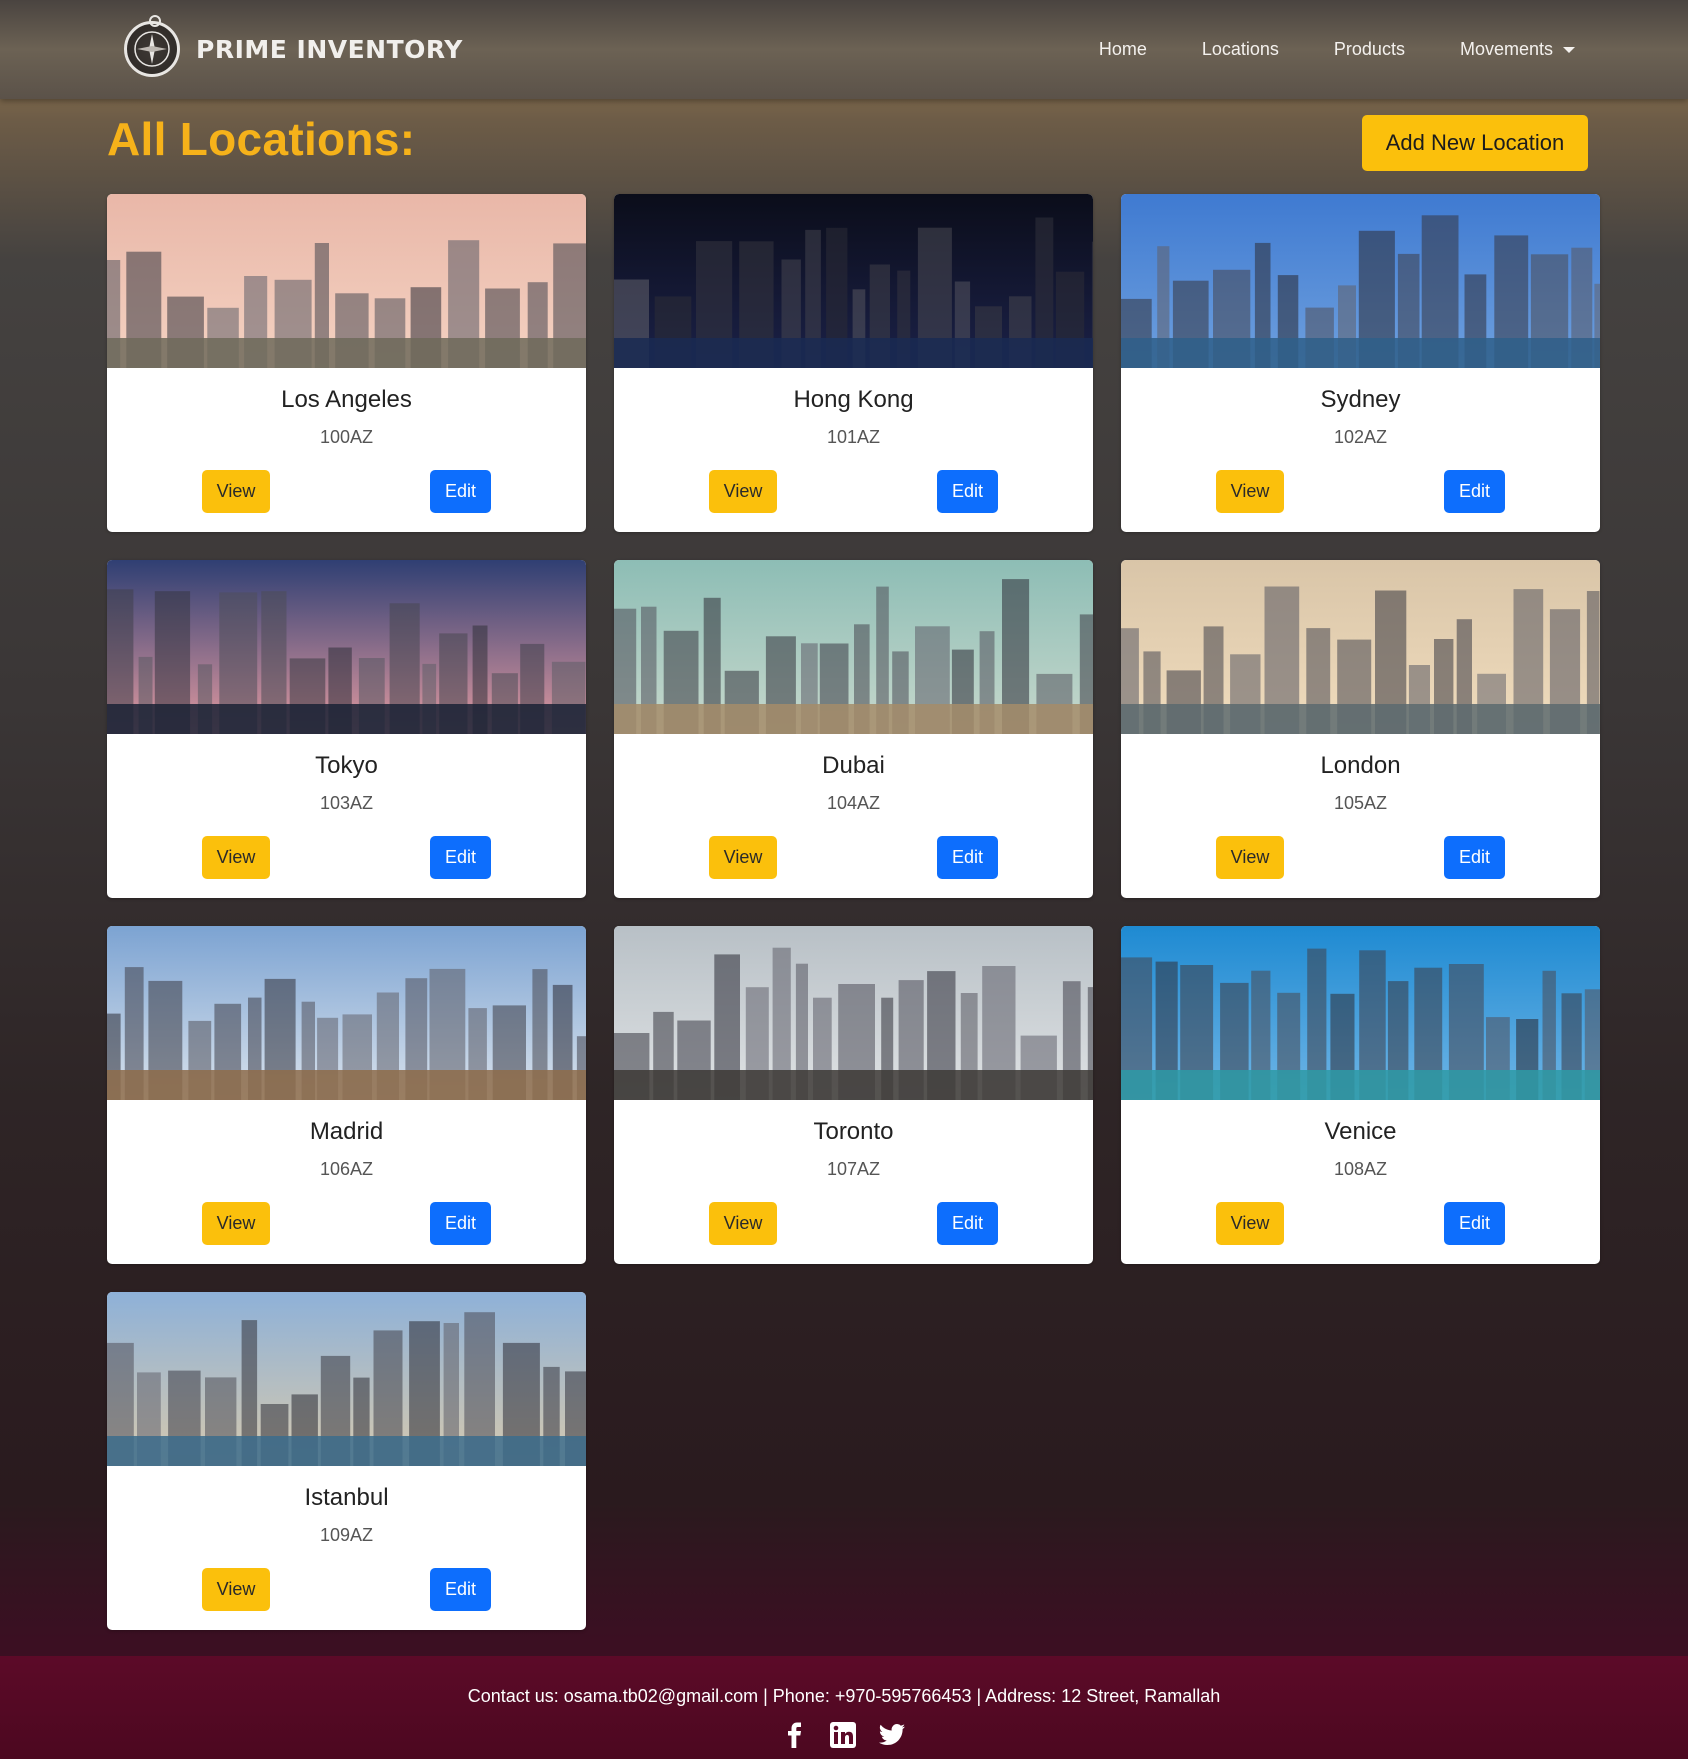  I want to click on location-name: Los Angeles, so click(346, 399).